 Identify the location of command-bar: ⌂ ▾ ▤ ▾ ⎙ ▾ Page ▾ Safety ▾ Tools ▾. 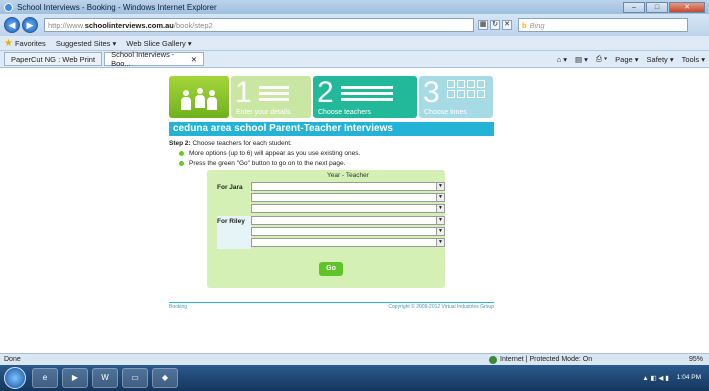
(629, 59).